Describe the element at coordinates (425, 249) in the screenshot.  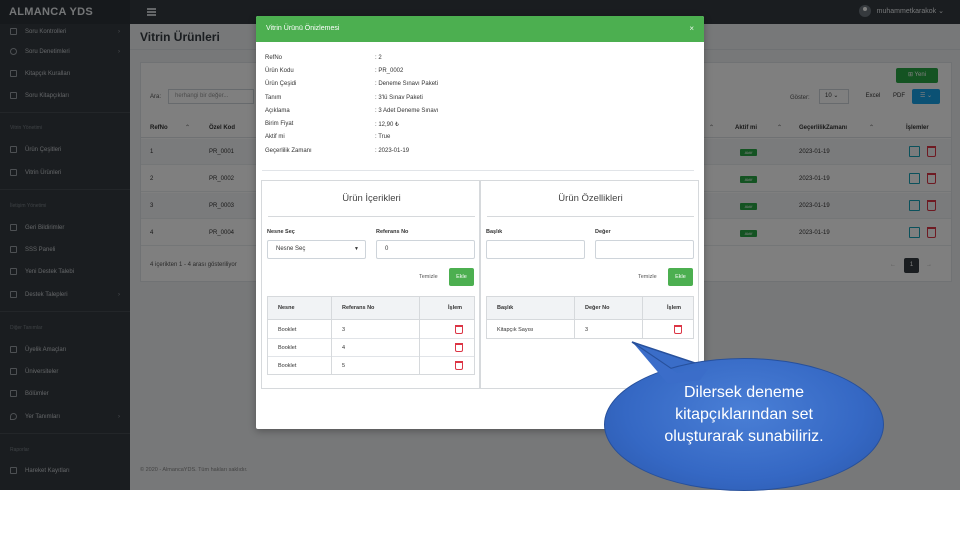
I see `reference-no-input: 0` at that location.